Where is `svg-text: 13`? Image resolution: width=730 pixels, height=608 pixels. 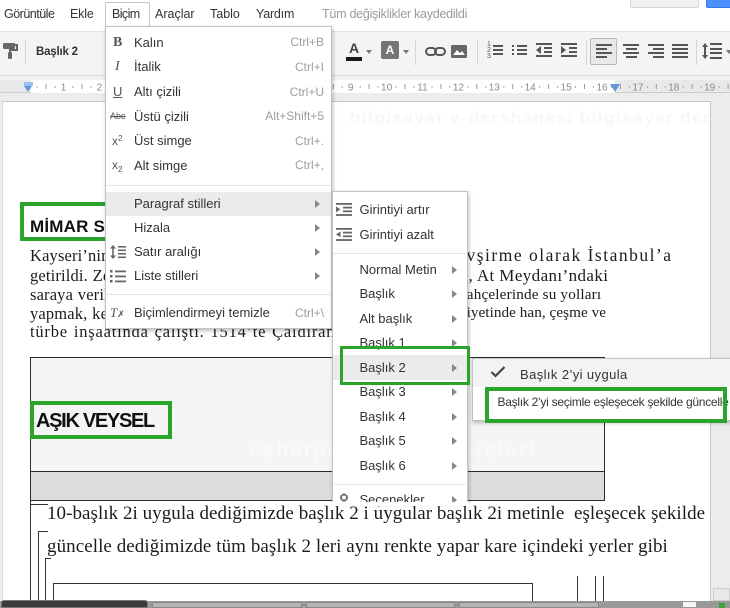 svg-text: 13 is located at coordinates (495, 88).